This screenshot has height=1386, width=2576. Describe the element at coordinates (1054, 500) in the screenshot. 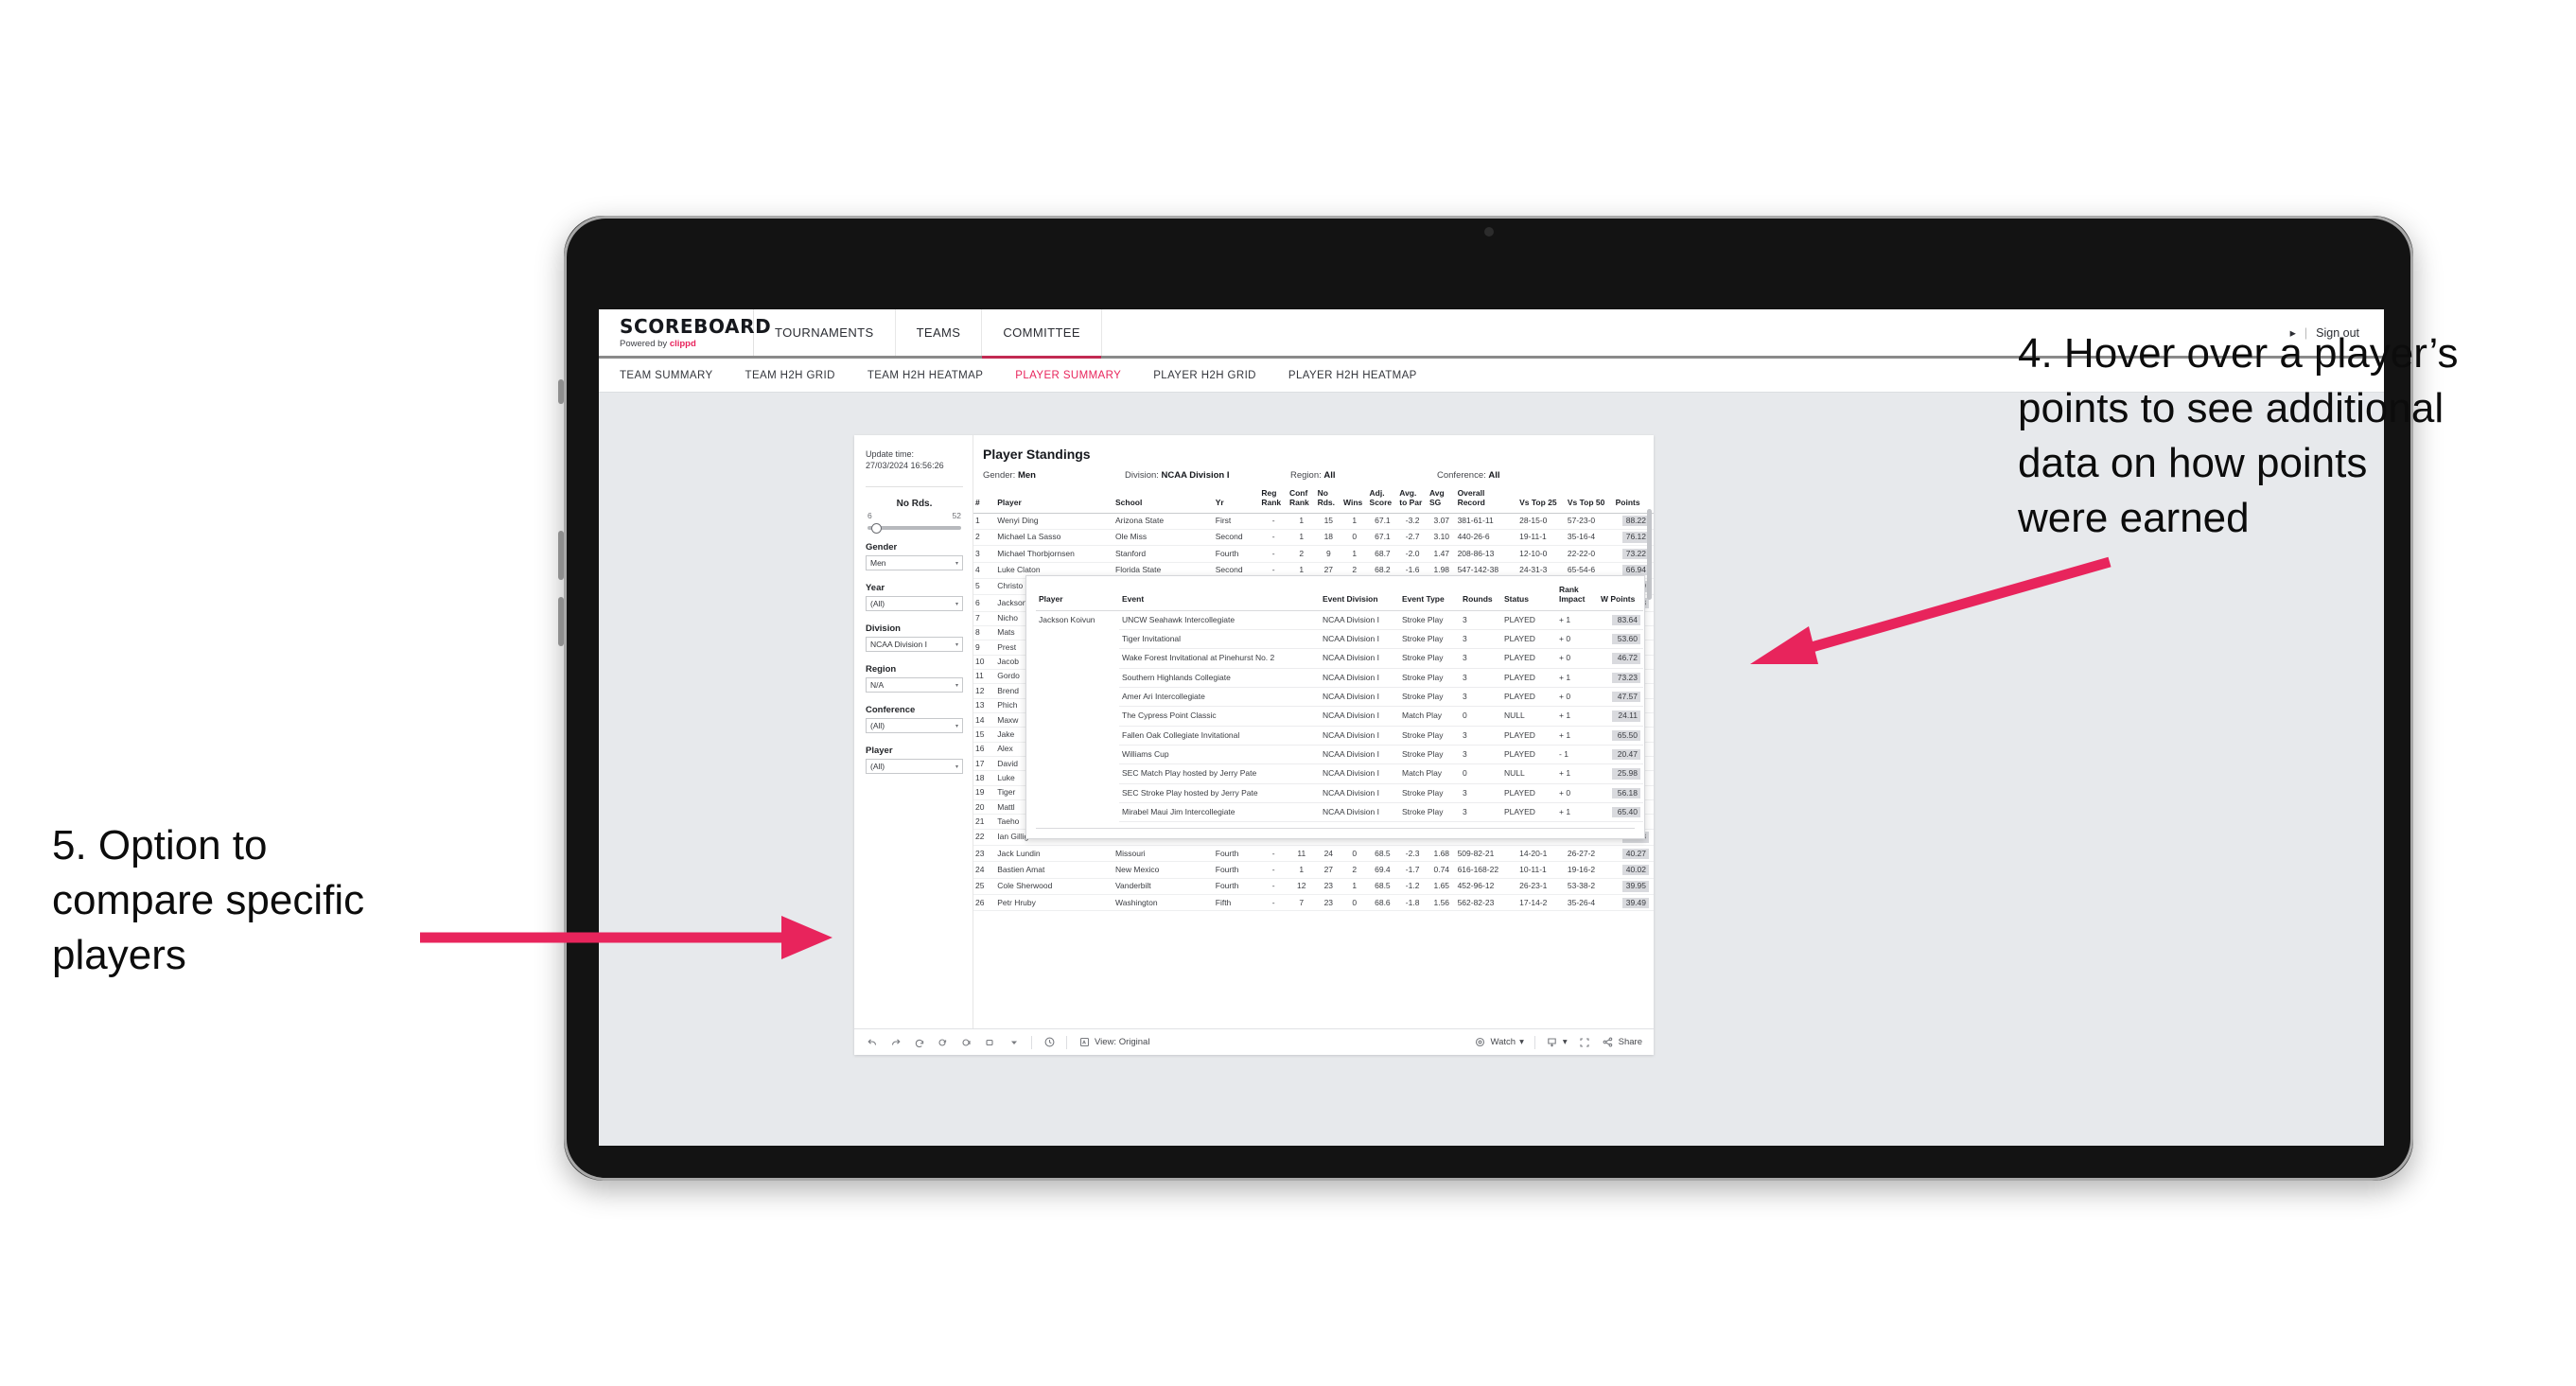

I see `col-player: Player` at that location.